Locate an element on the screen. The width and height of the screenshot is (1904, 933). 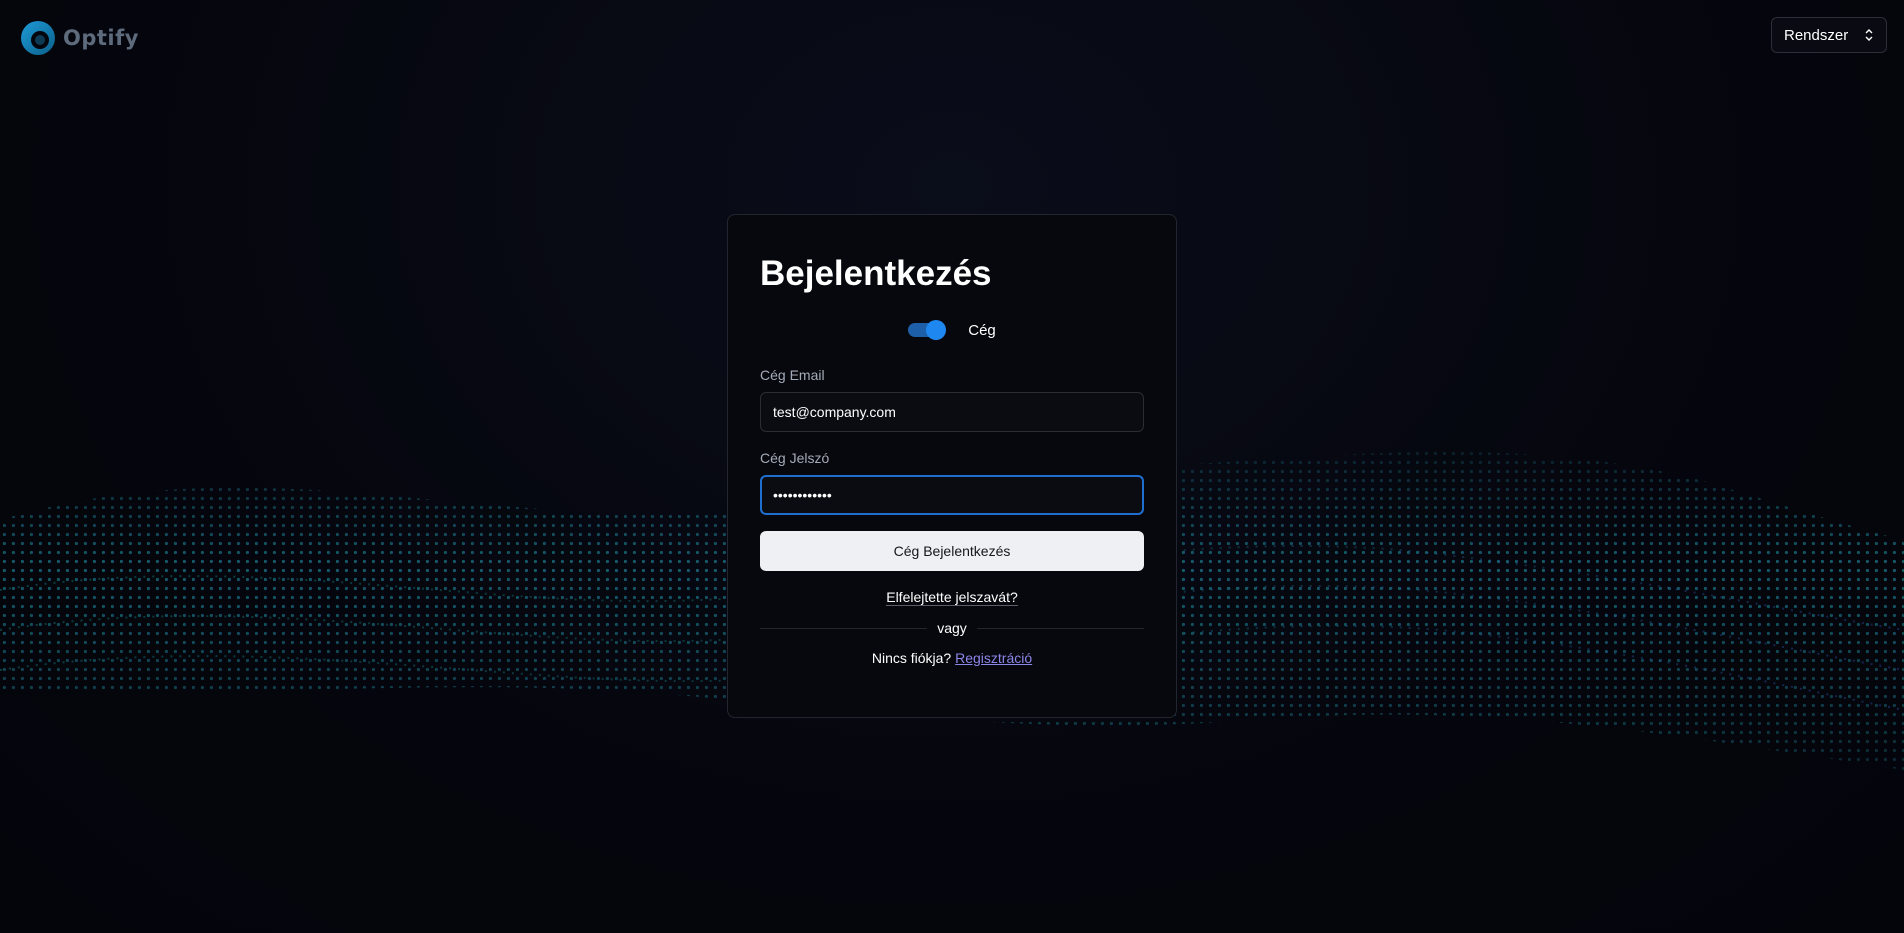
company-toggle-switch is located at coordinates (927, 330).